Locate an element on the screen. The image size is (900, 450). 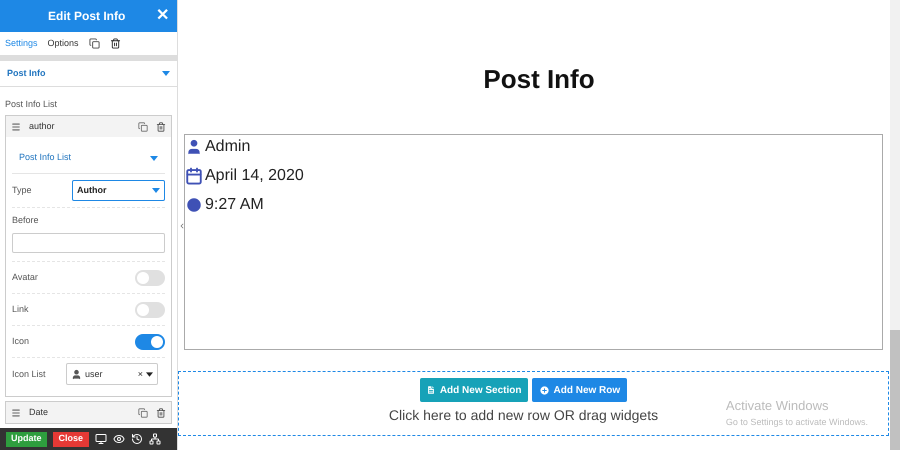
clear-icon: × is located at coordinates (140, 375).